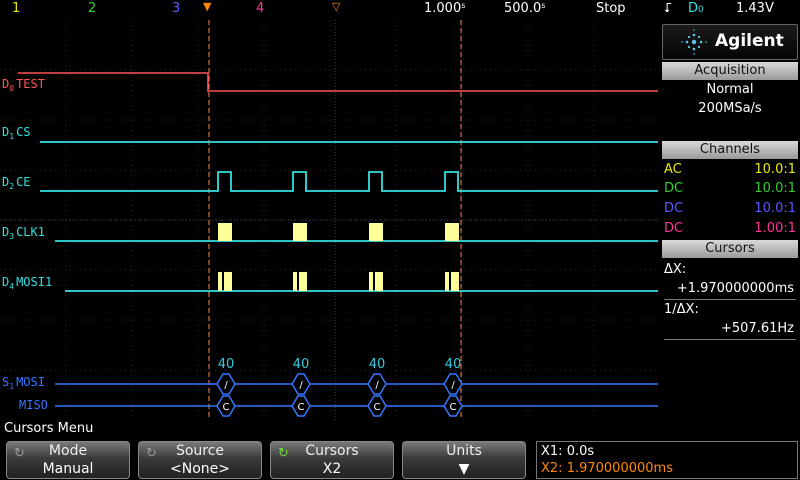  Describe the element at coordinates (16, 183) in the screenshot. I see `channel-label-d2: D2 CE` at that location.